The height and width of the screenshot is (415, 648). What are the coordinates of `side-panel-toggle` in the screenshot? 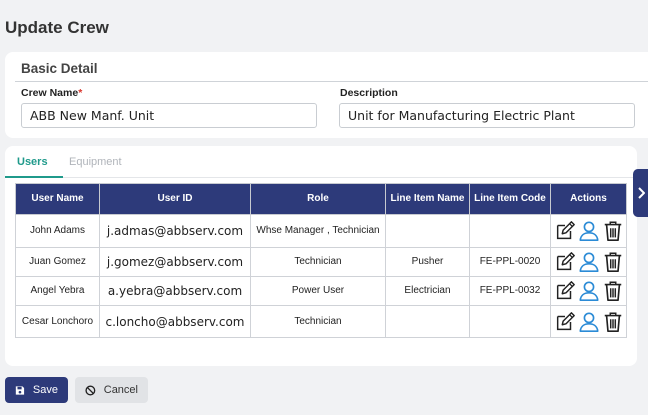 It's located at (640, 193).